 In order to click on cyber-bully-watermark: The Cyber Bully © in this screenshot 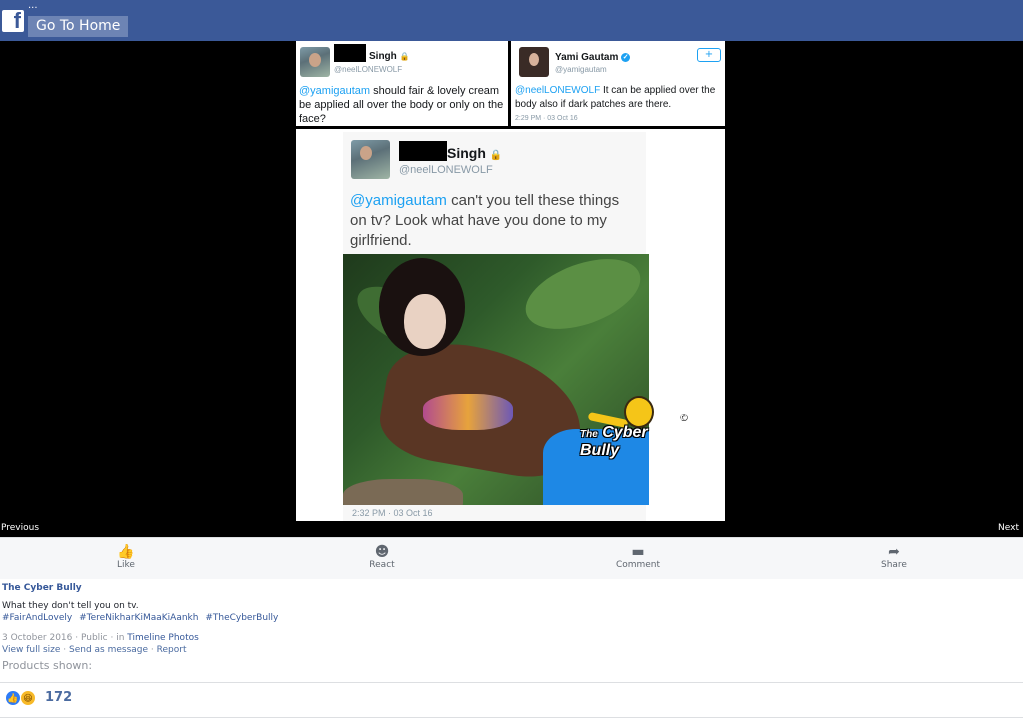, I will do `click(635, 427)`.